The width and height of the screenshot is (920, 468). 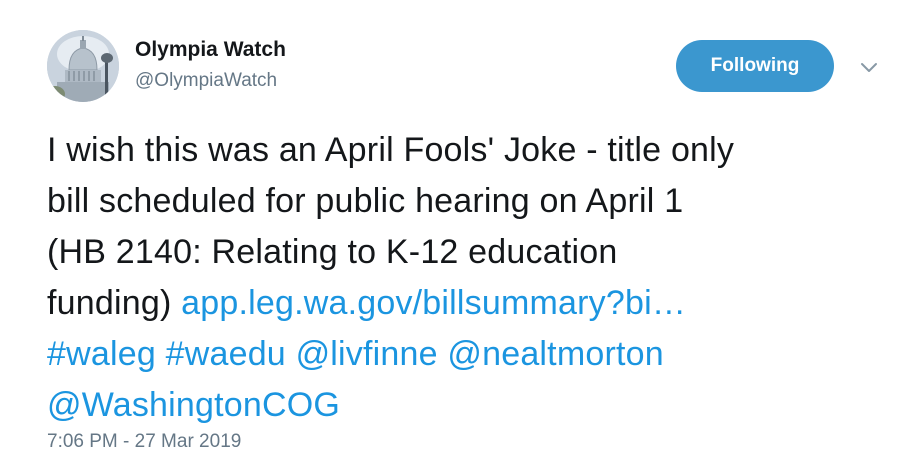 What do you see at coordinates (555, 354) in the screenshot?
I see `mention-link: @nealtmorton` at bounding box center [555, 354].